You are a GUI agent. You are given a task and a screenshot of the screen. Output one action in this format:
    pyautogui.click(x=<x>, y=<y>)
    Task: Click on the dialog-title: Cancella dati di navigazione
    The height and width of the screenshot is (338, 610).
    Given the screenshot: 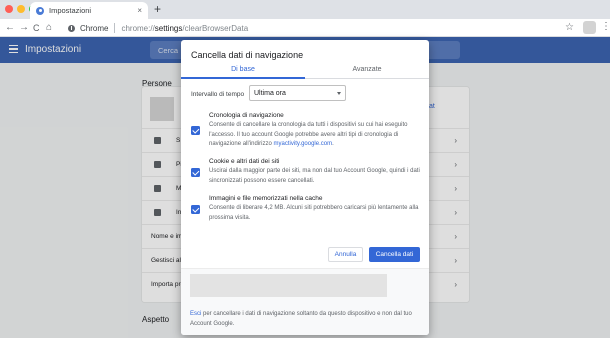 What is the action you would take?
    pyautogui.click(x=247, y=55)
    